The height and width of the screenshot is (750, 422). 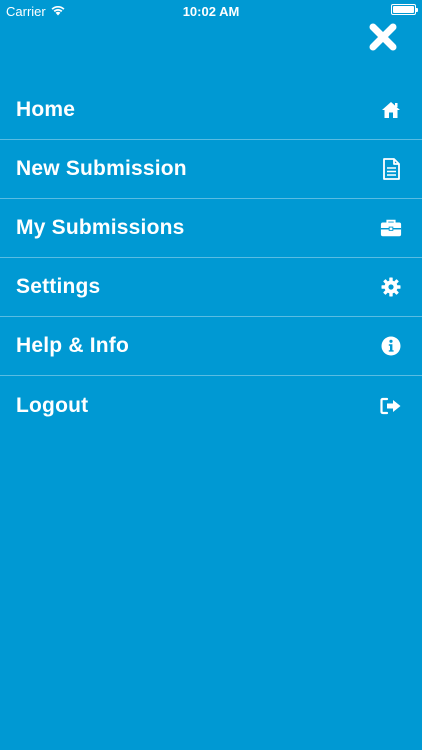 What do you see at coordinates (391, 228) in the screenshot?
I see `briefcase-icon` at bounding box center [391, 228].